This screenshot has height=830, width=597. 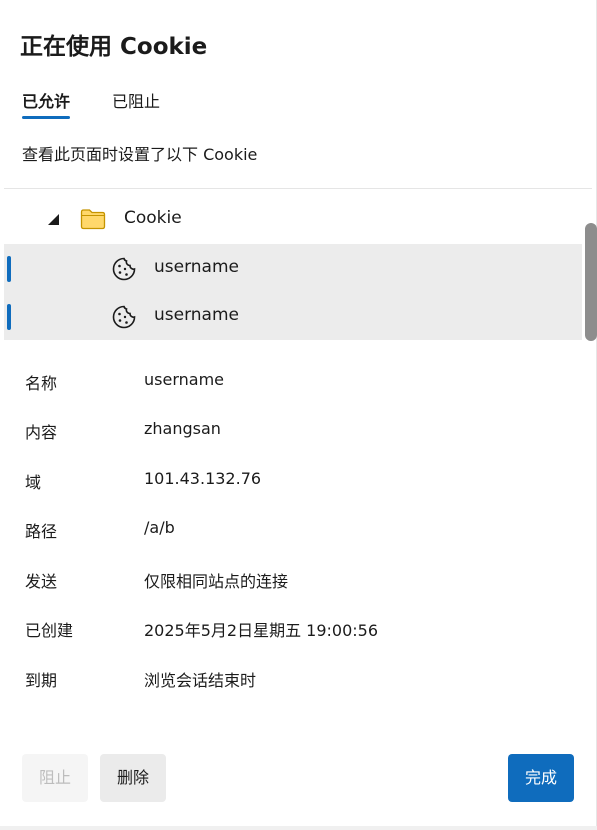 What do you see at coordinates (133, 778) in the screenshot?
I see `delete-button: 删除` at bounding box center [133, 778].